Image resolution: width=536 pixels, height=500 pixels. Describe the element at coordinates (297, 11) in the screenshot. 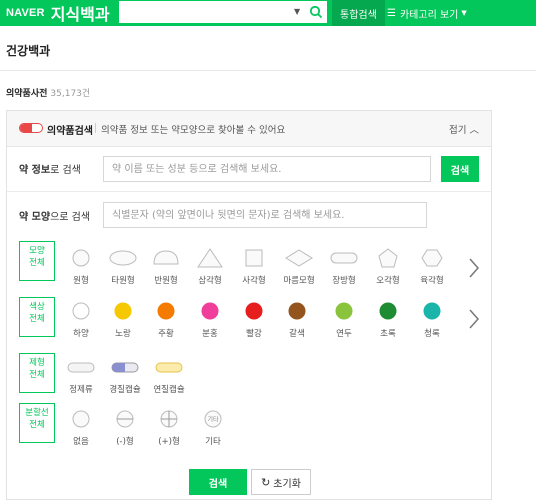

I see `dropdown-caret-icon: ▼` at that location.